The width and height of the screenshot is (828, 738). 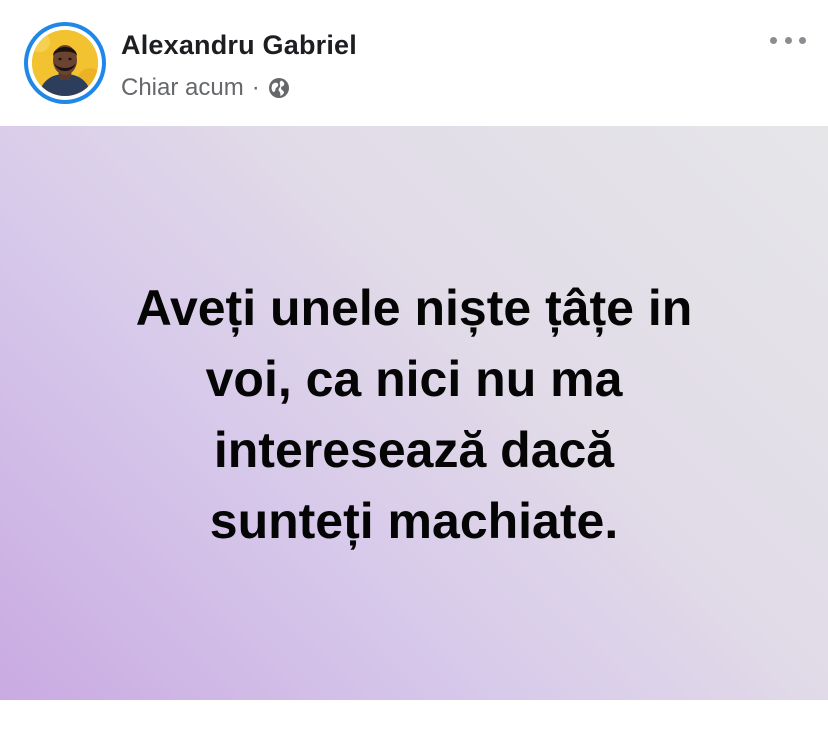 I want to click on globe-icon, so click(x=279, y=88).